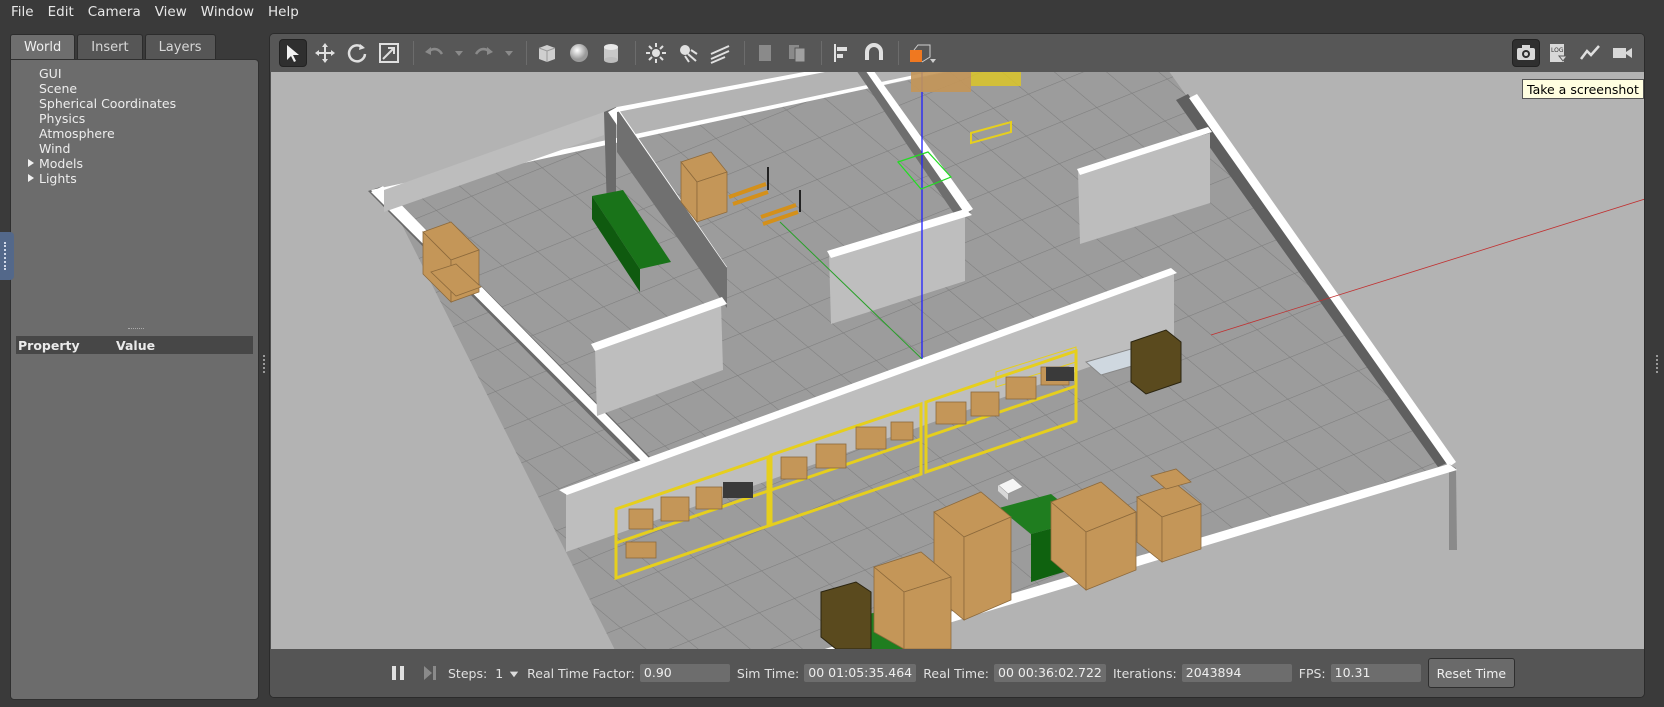  Describe the element at coordinates (325, 53) in the screenshot. I see `translate-icon` at that location.